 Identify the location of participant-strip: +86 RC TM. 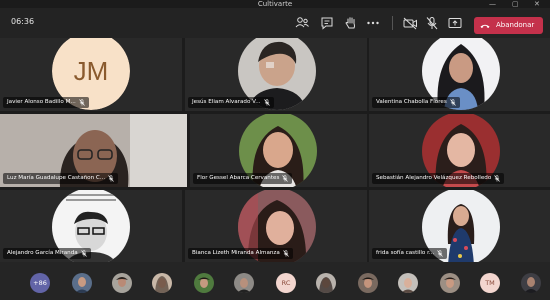
(275, 281).